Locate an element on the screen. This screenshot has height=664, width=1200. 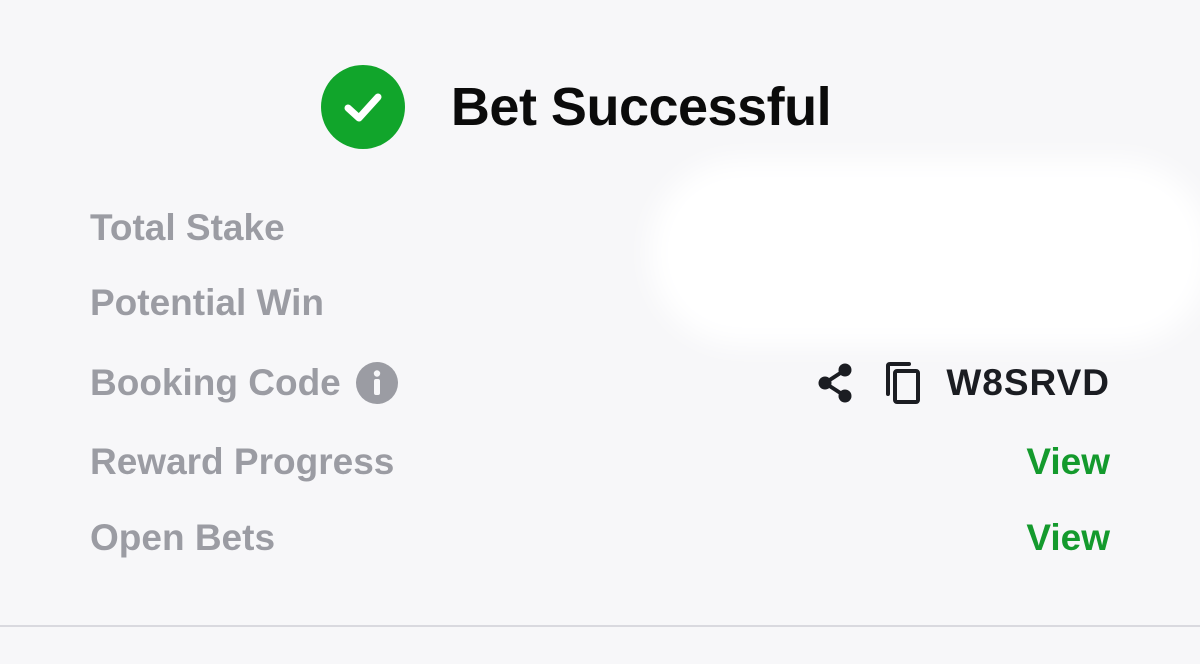
total-stake-row: Total Stake is located at coordinates (600, 228).